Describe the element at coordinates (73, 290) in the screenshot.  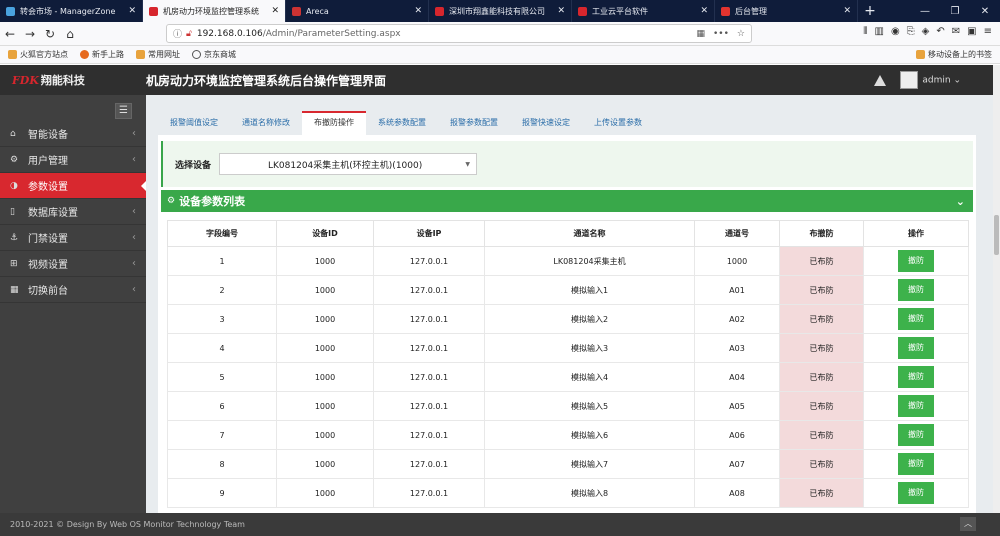
I see `sidebar-item: ▦ 切换前台 ‹` at that location.